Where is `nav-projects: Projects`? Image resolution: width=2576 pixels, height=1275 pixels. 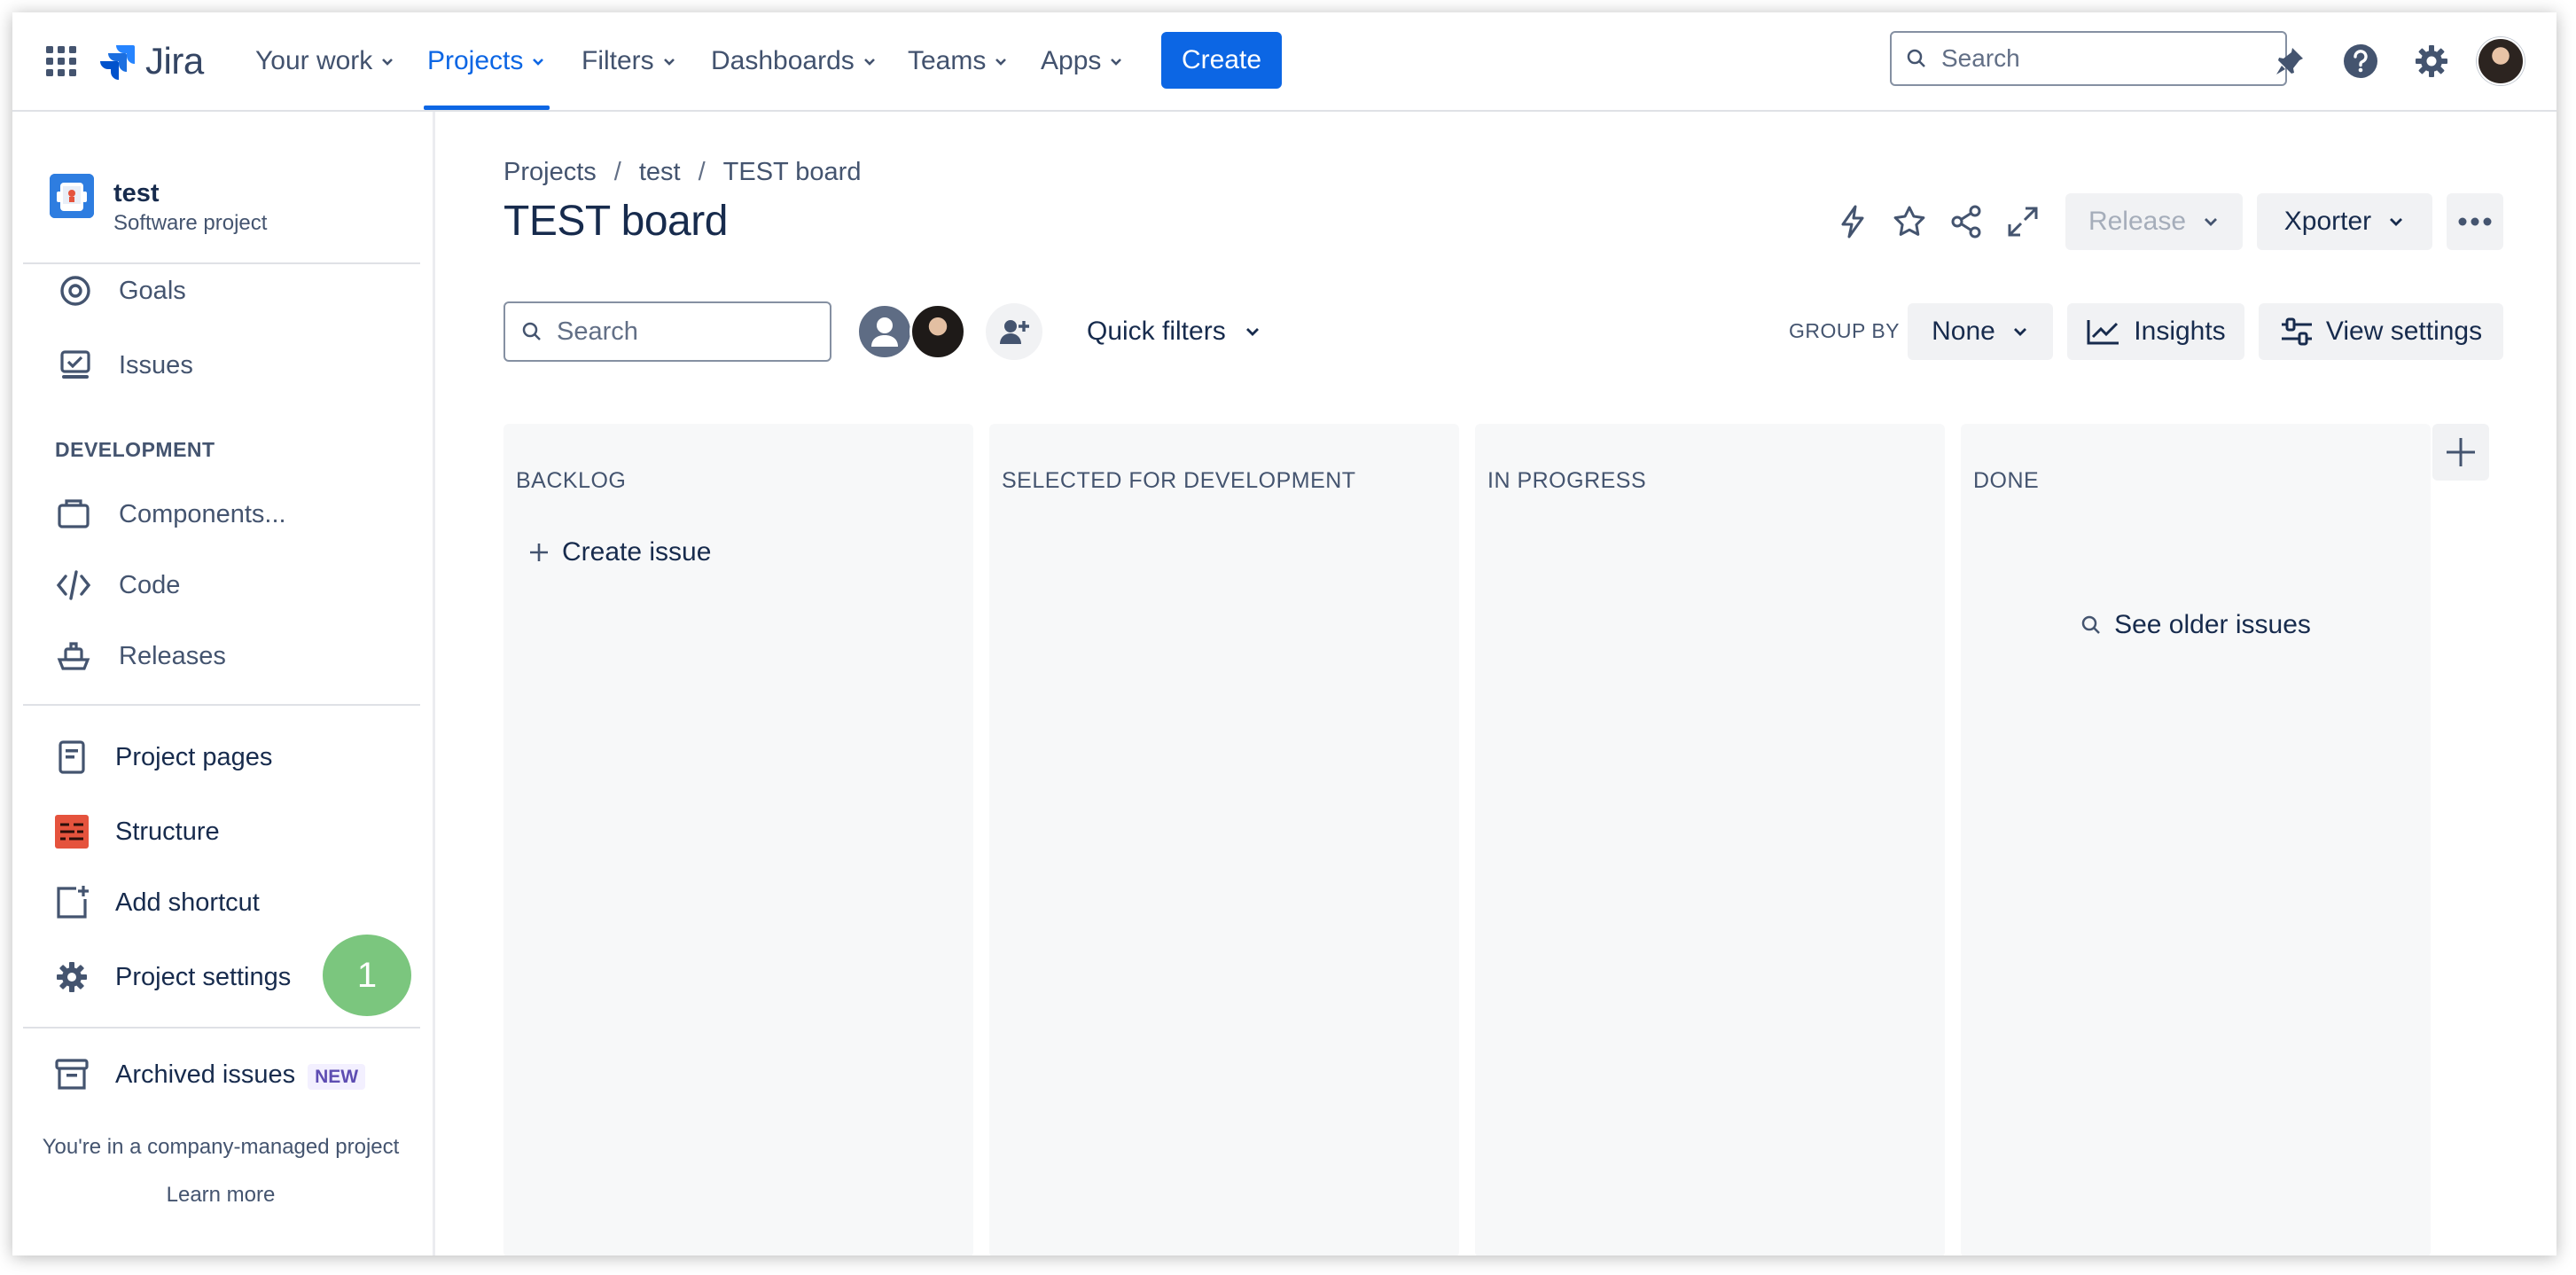
nav-projects: Projects is located at coordinates (486, 61).